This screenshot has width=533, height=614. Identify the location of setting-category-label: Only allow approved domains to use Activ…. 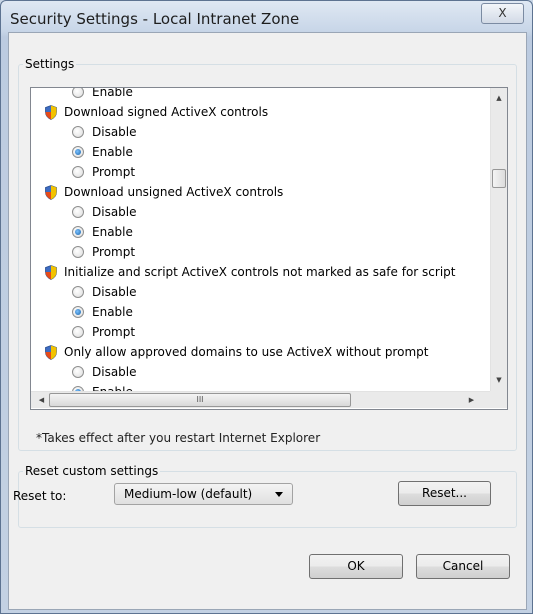
(246, 352).